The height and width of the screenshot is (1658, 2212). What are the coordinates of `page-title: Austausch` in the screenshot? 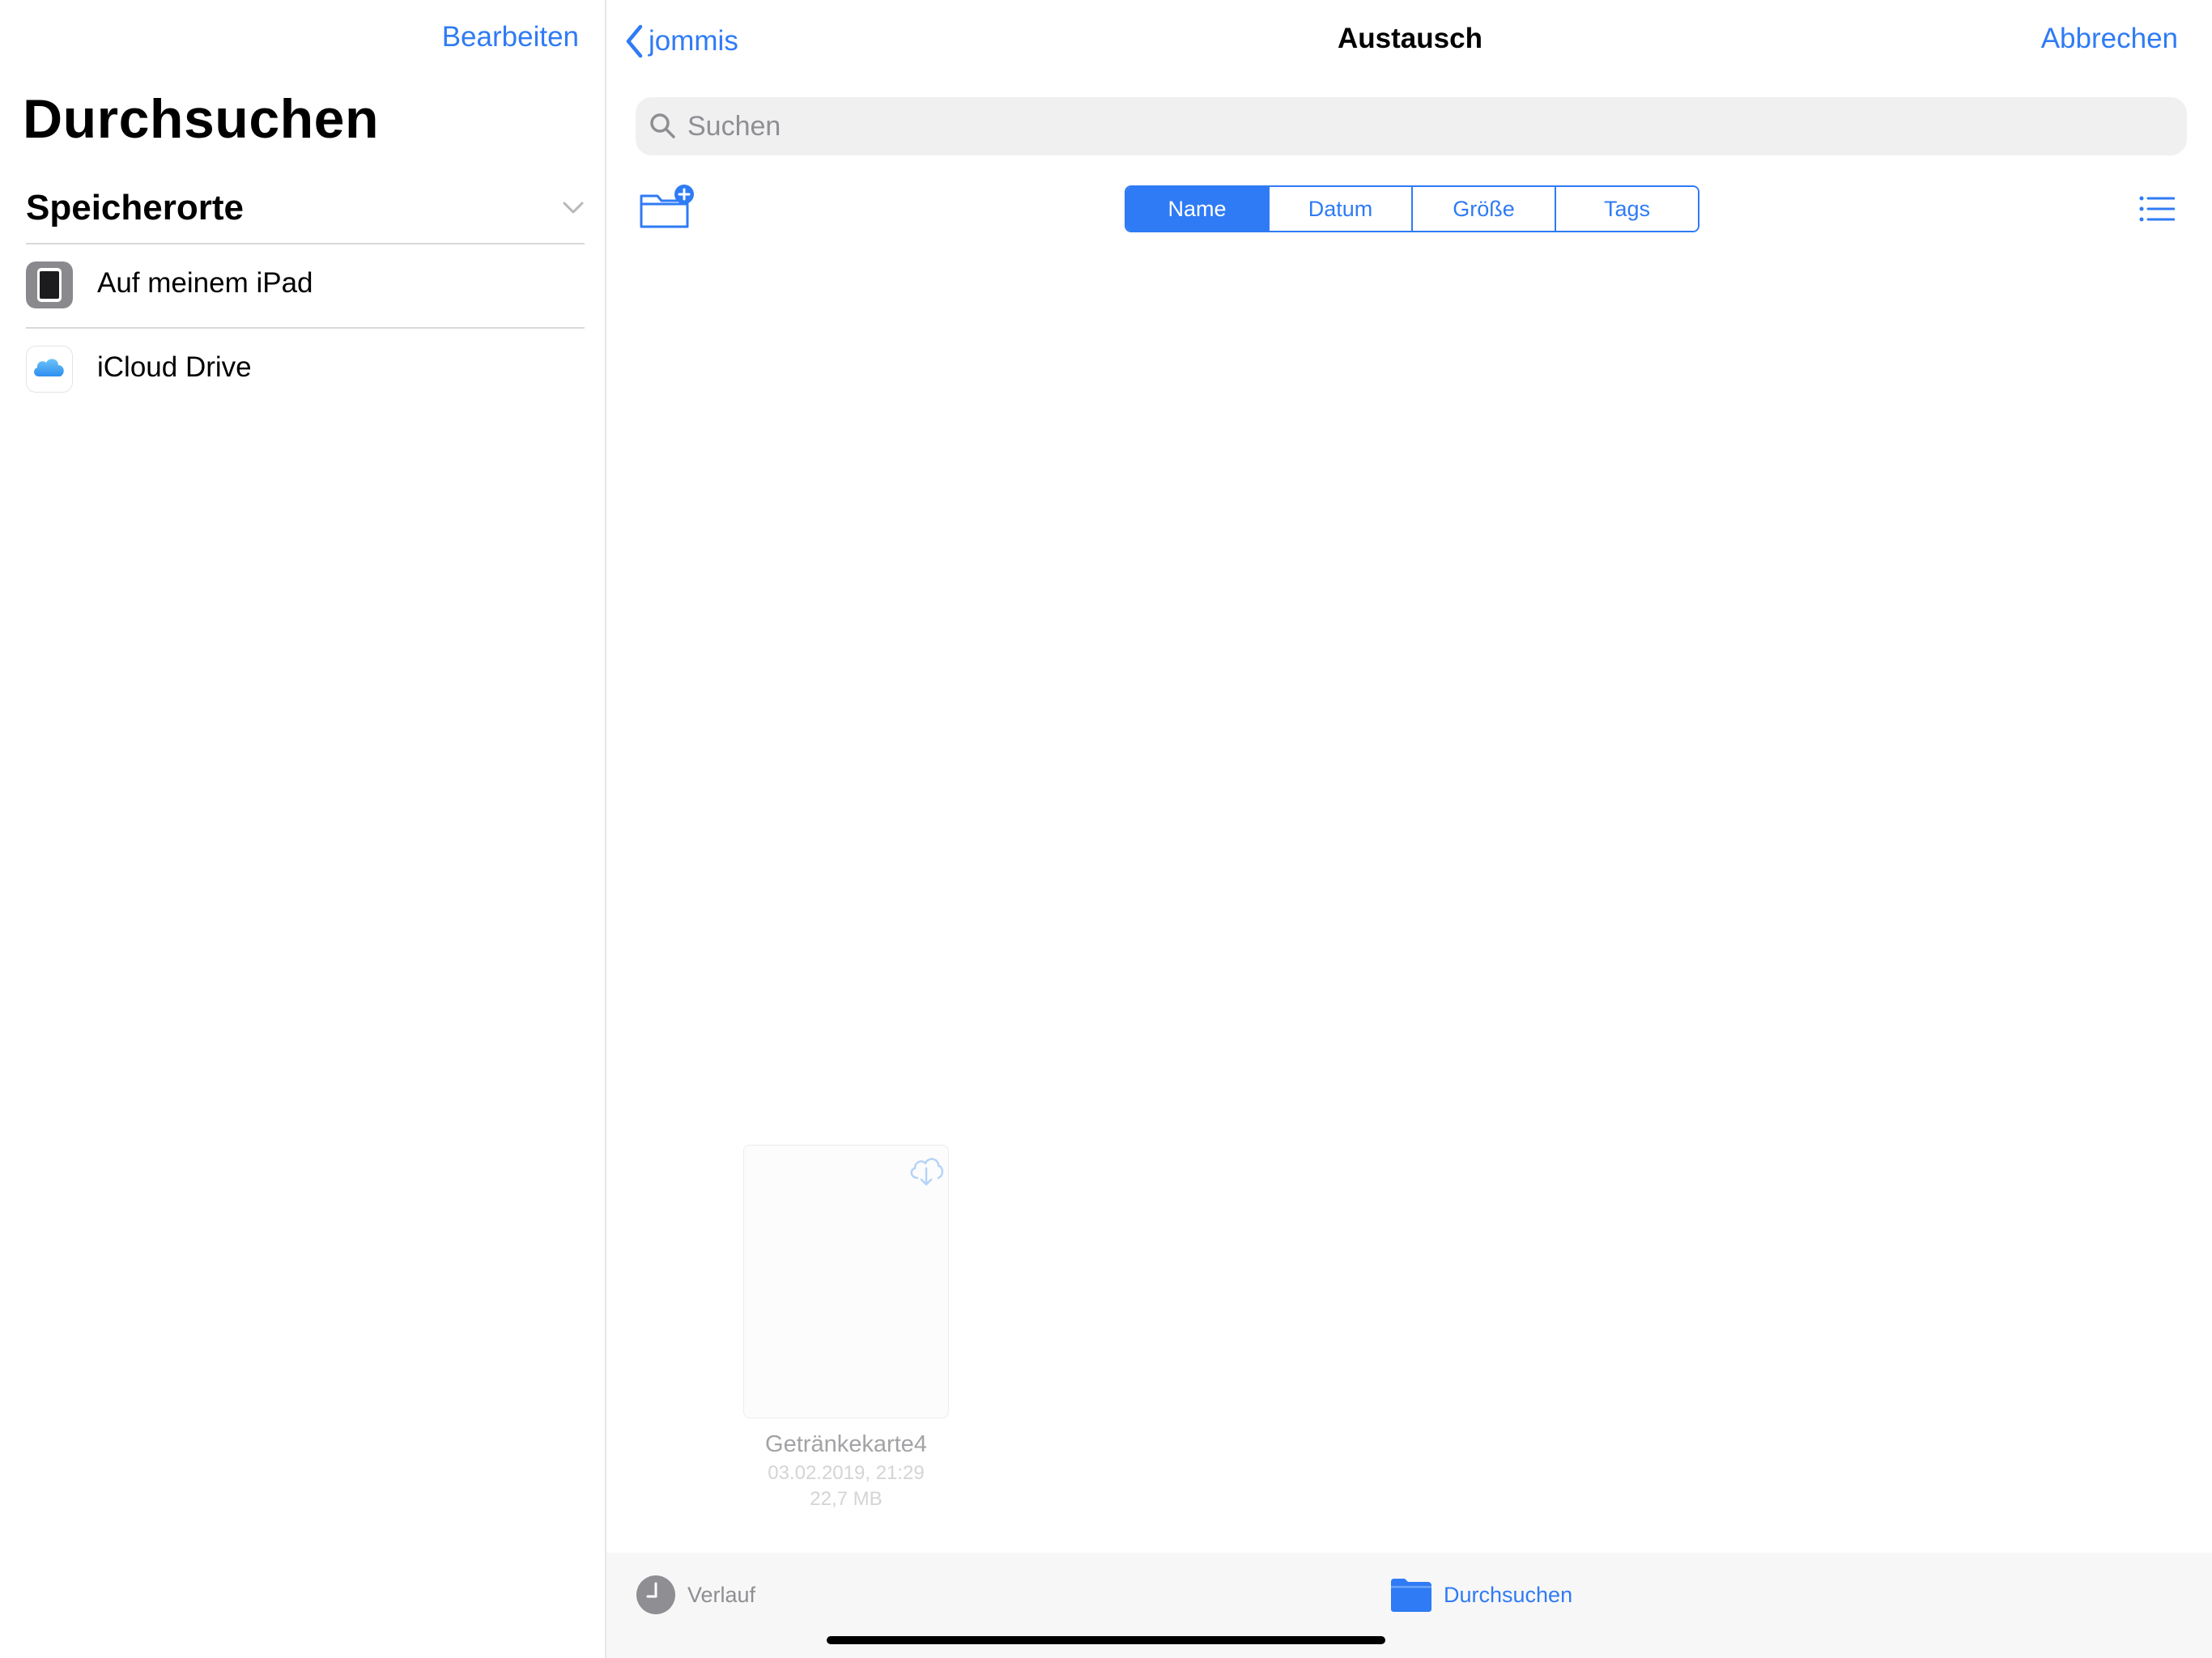 It's located at (1410, 38).